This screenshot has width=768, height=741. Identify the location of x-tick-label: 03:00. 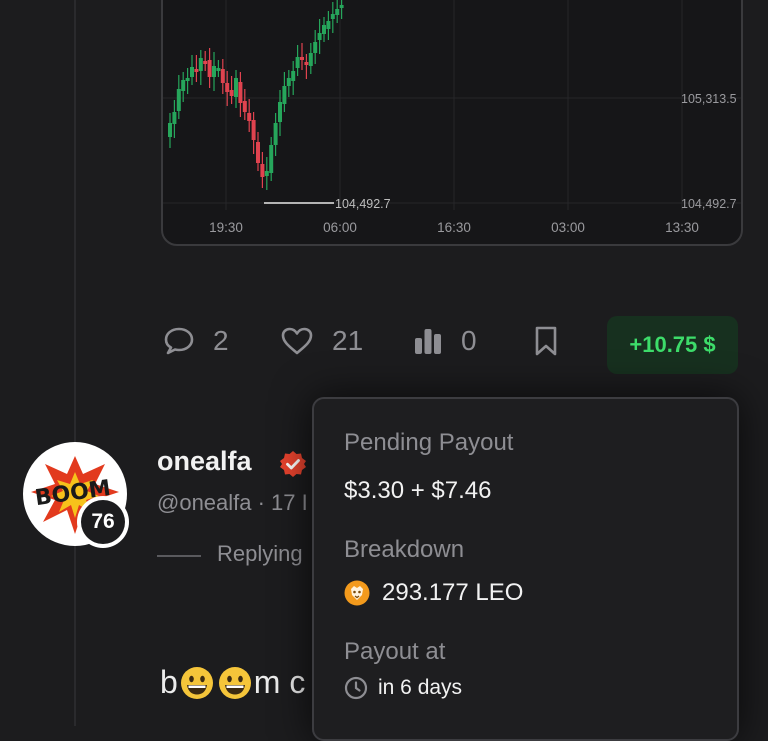
(568, 227).